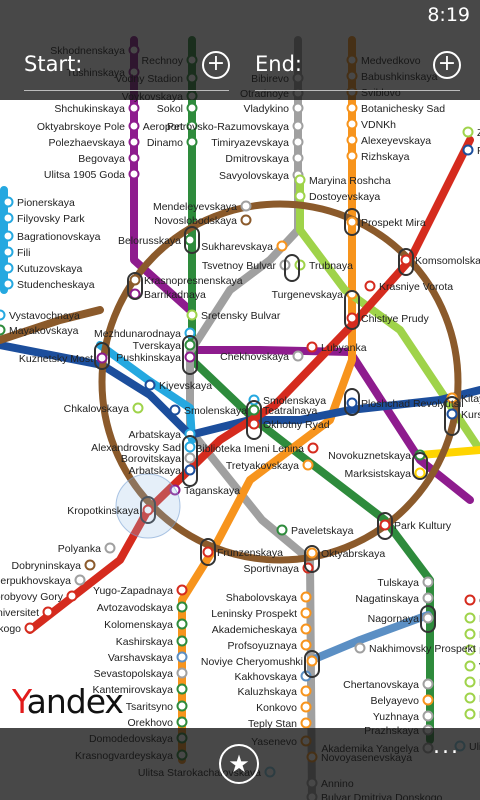 This screenshot has height=800, width=480. I want to click on station-label: Sretensky Bulvar, so click(241, 316).